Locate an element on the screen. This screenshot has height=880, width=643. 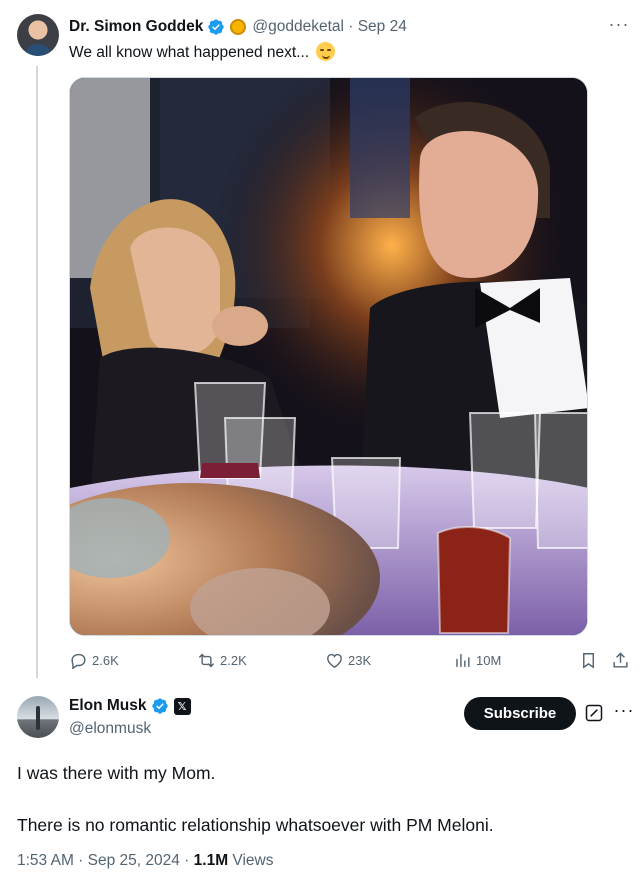
tweet-header: Dr. Simon Goddek @goddeketal · Sep 24 is located at coordinates (238, 27).